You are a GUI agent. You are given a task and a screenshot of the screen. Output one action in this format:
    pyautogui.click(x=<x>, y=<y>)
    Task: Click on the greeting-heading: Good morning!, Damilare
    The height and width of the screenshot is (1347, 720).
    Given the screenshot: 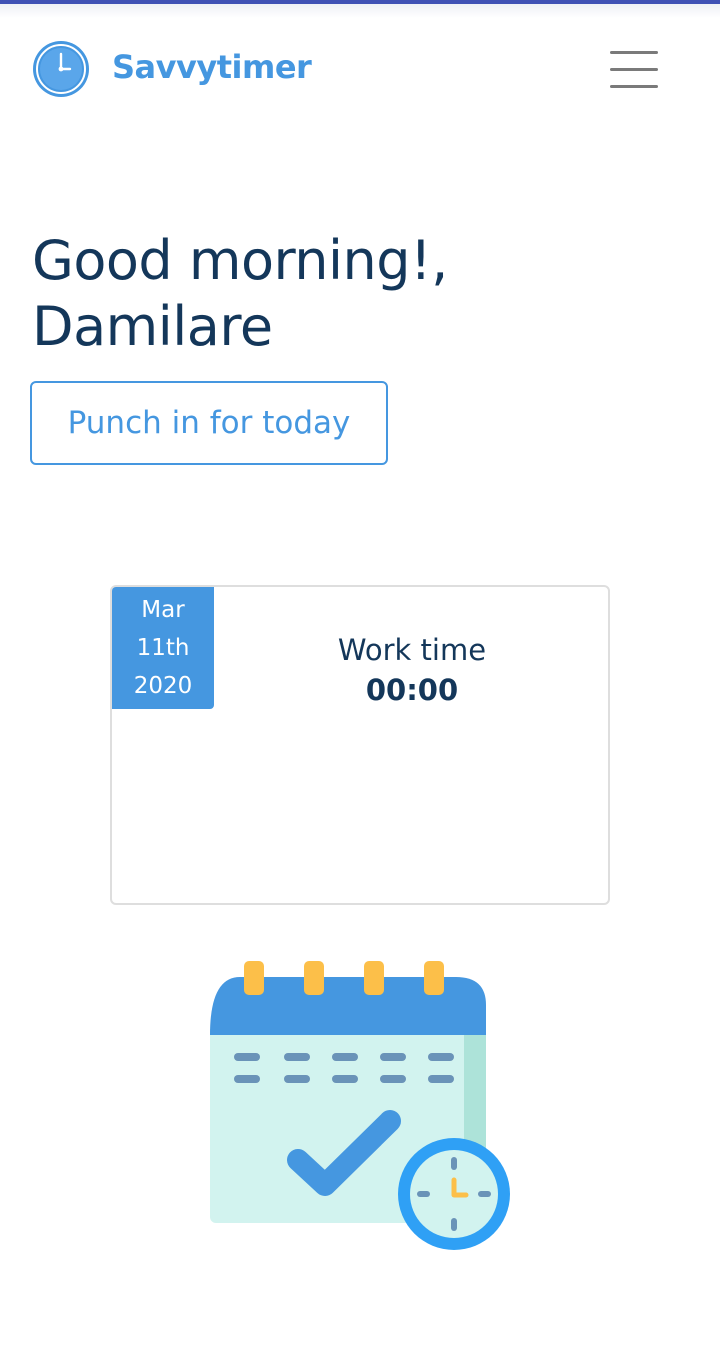 What is the action you would take?
    pyautogui.click(x=352, y=294)
    